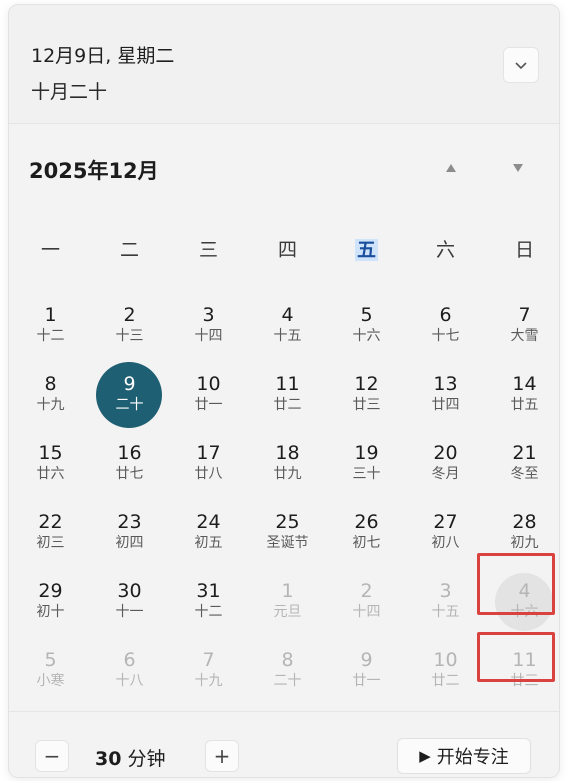 The image size is (583, 781). What do you see at coordinates (445, 612) in the screenshot?
I see `day-lunar-label: 十五` at bounding box center [445, 612].